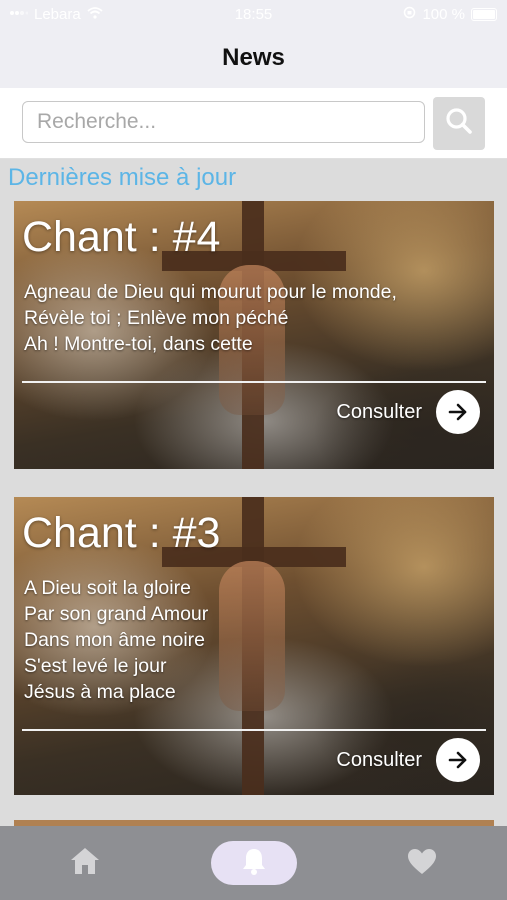  Describe the element at coordinates (122, 177) in the screenshot. I see `section-title: Dernières mise à jour` at that location.